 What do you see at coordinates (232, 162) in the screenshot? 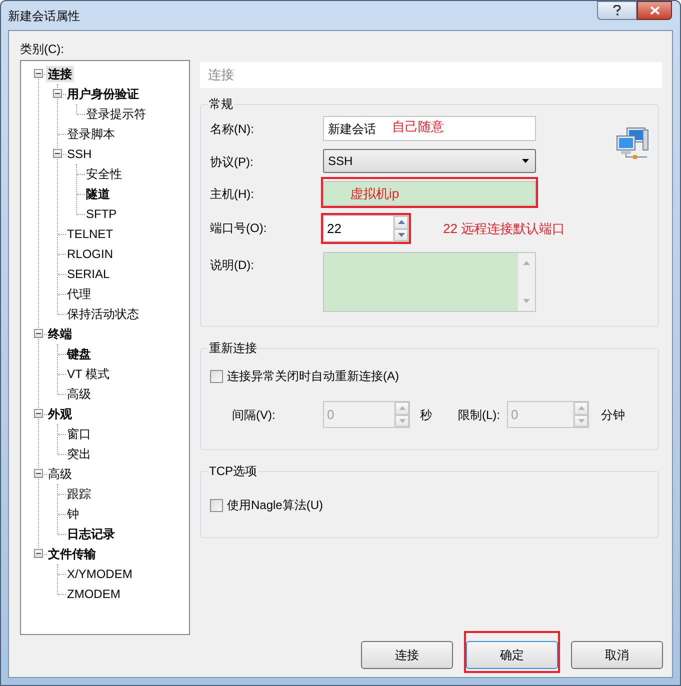
I see `field-label: 协议(P):` at bounding box center [232, 162].